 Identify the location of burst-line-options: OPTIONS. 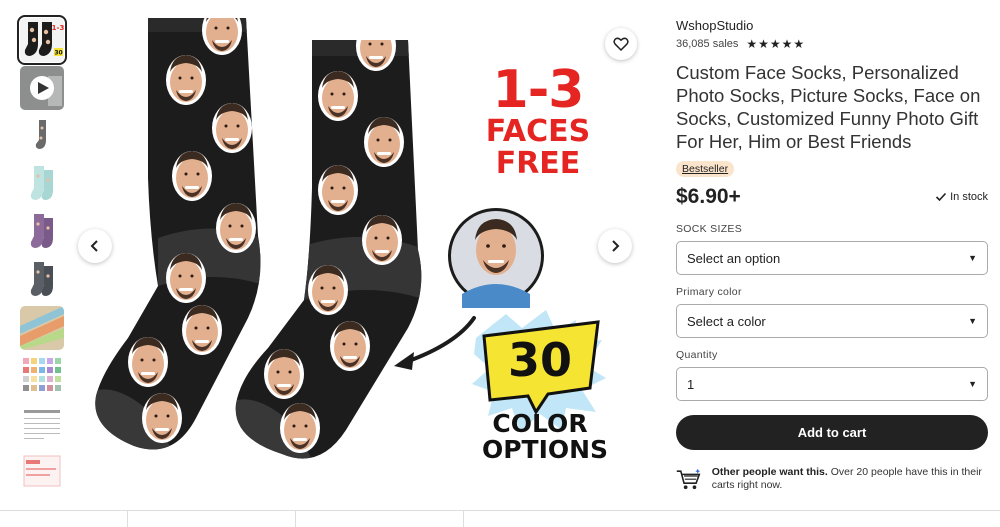
(545, 449).